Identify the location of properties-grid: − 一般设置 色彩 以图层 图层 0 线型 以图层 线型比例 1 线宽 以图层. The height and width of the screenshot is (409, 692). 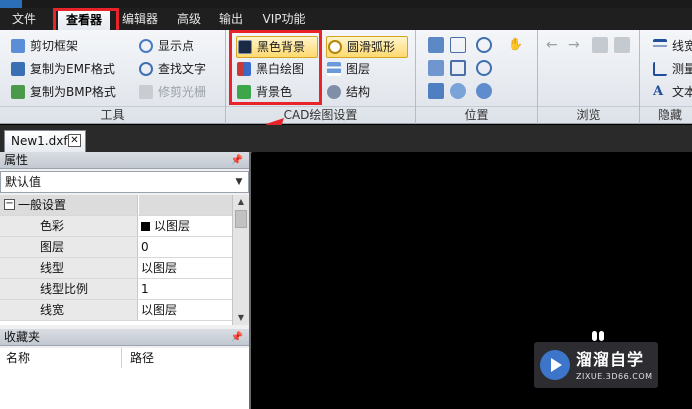
(116, 260).